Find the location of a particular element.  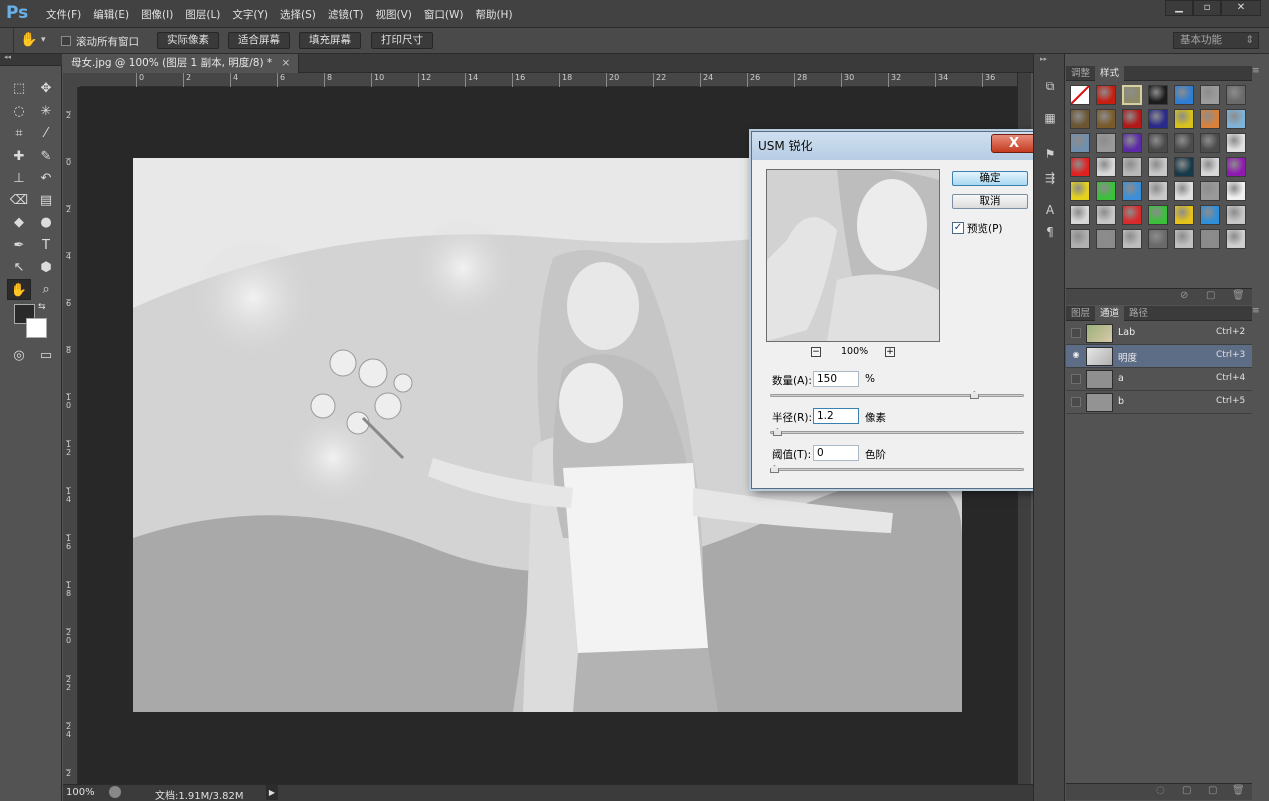

scroll-all-checkbox is located at coordinates (66, 41).